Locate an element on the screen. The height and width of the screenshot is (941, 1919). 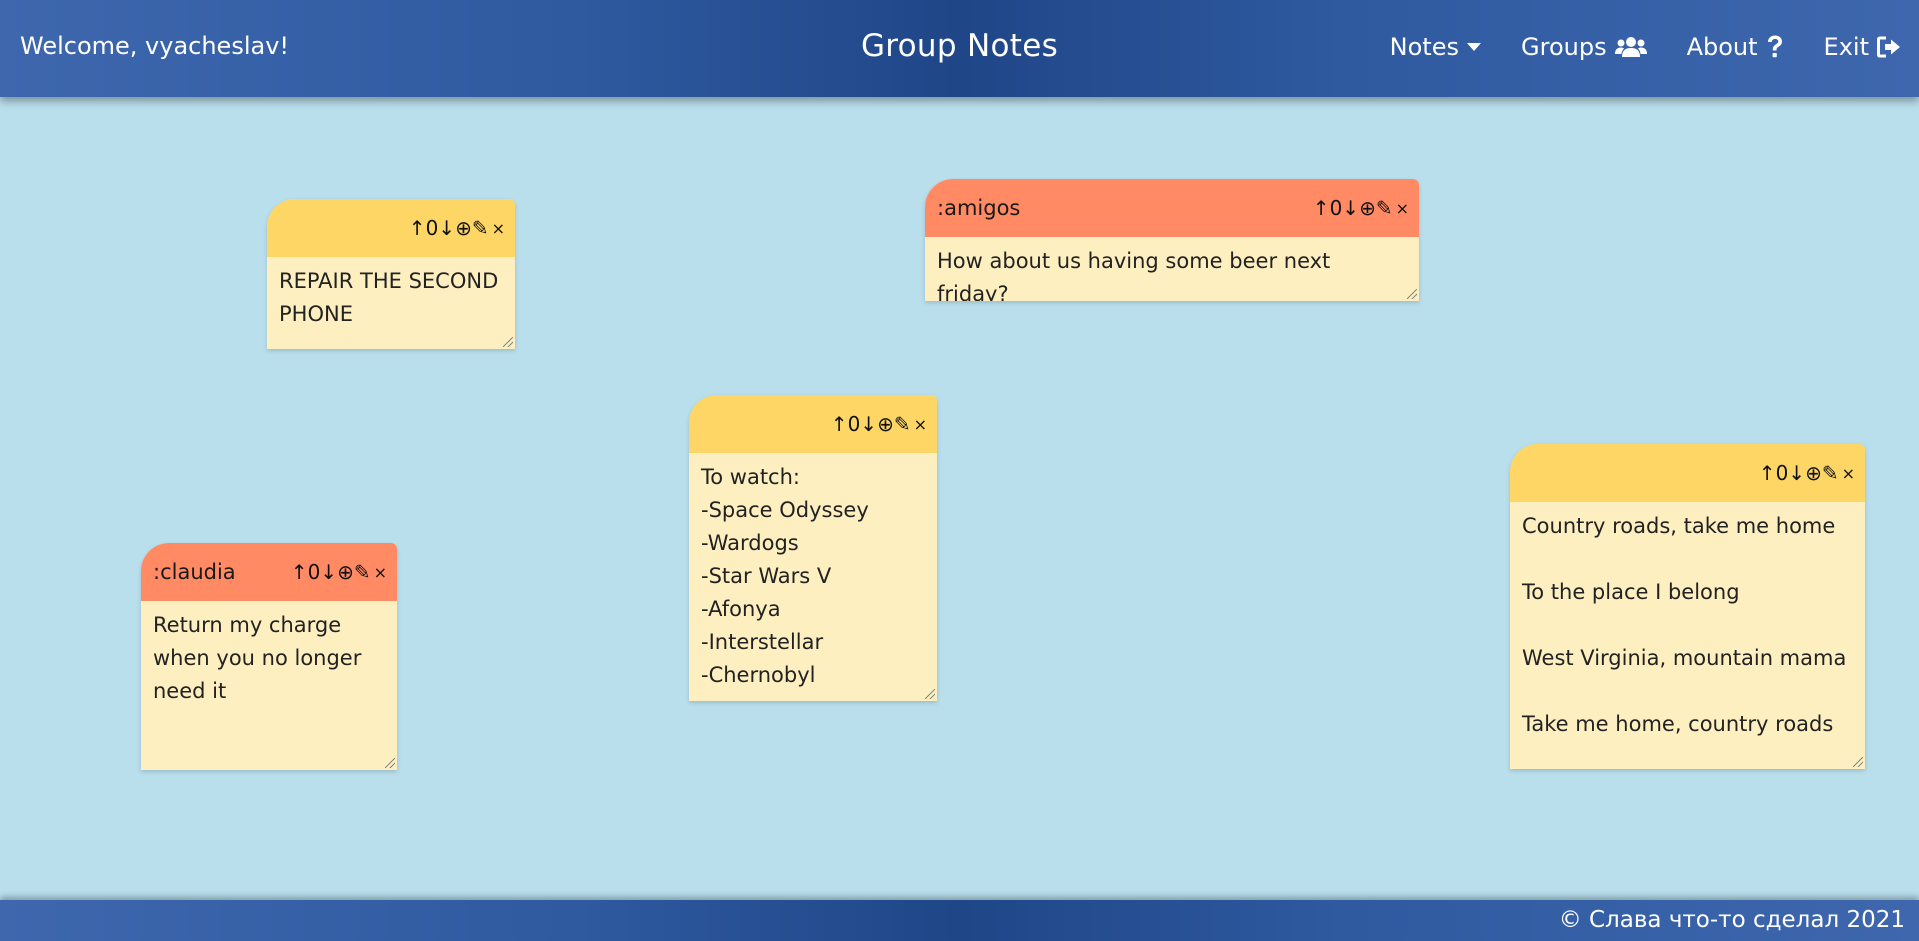
nav-about-label: About is located at coordinates (1722, 46).